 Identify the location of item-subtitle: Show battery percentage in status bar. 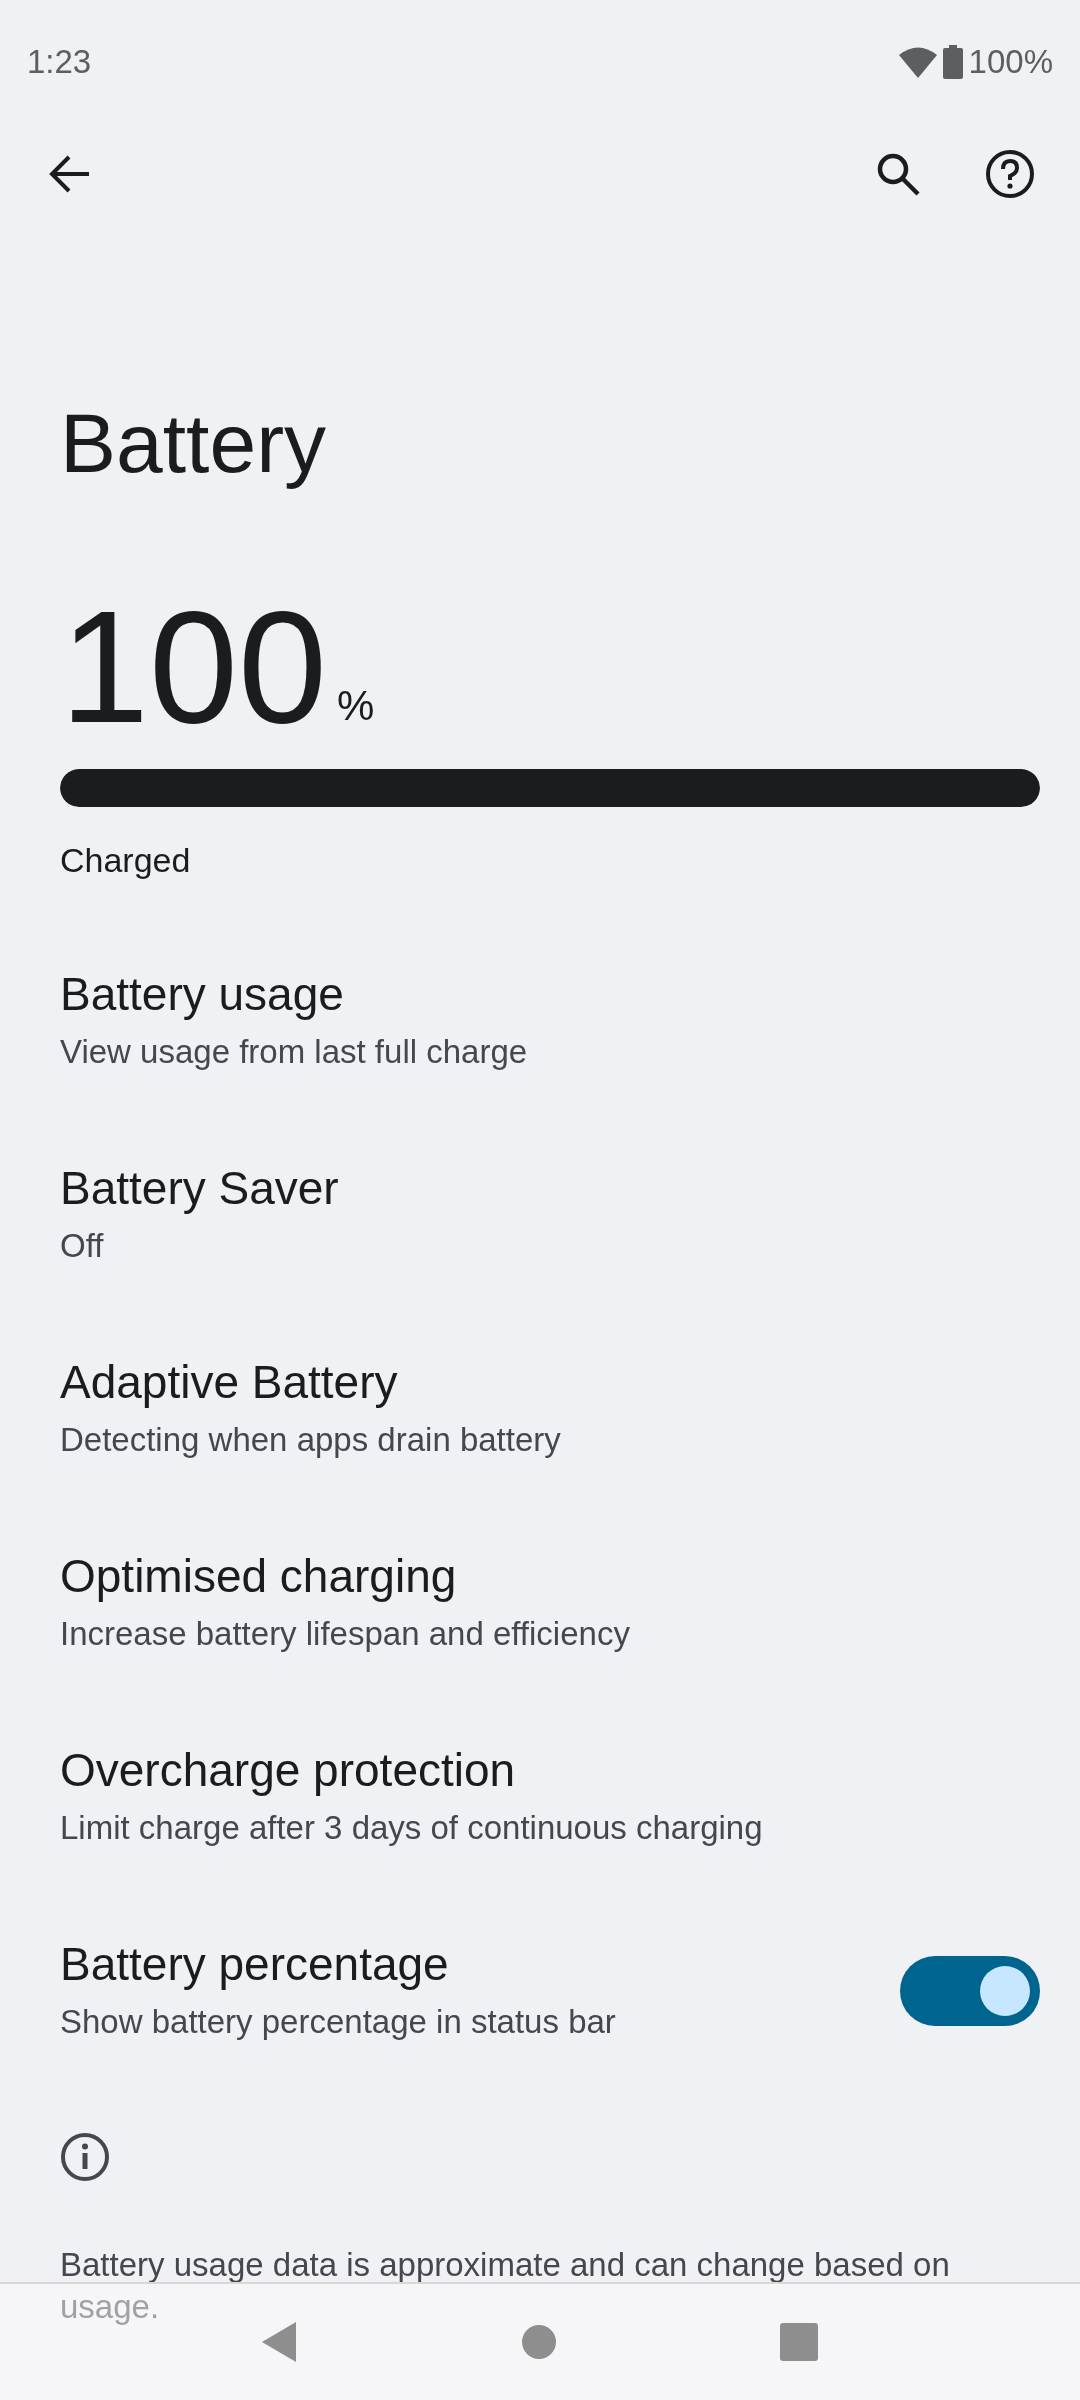
(338, 2022).